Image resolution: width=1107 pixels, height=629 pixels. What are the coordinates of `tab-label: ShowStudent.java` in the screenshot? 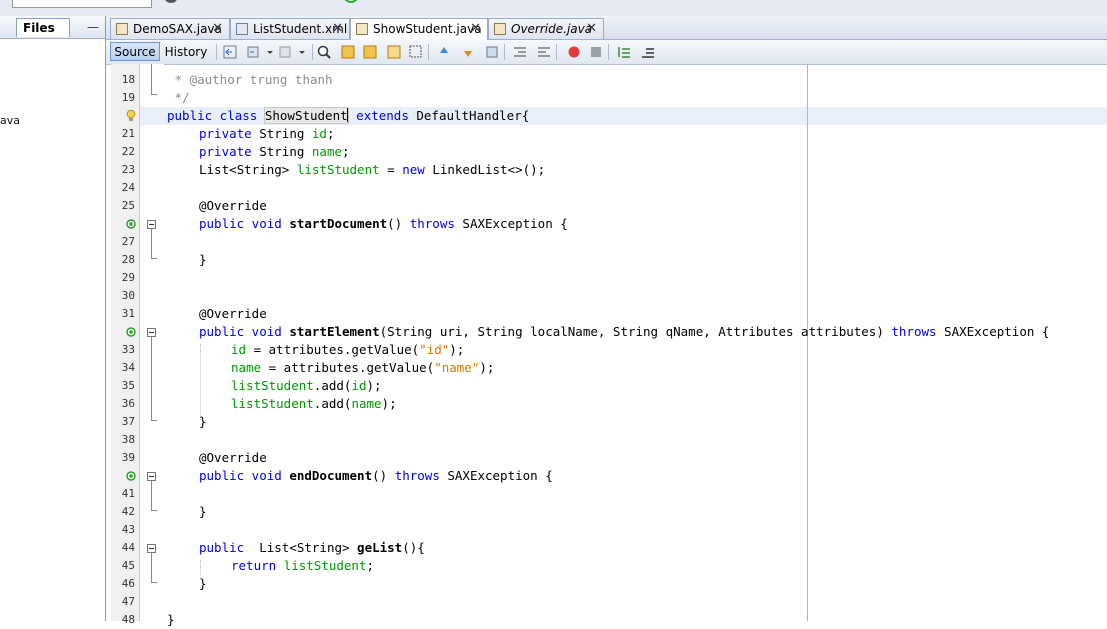 It's located at (427, 29).